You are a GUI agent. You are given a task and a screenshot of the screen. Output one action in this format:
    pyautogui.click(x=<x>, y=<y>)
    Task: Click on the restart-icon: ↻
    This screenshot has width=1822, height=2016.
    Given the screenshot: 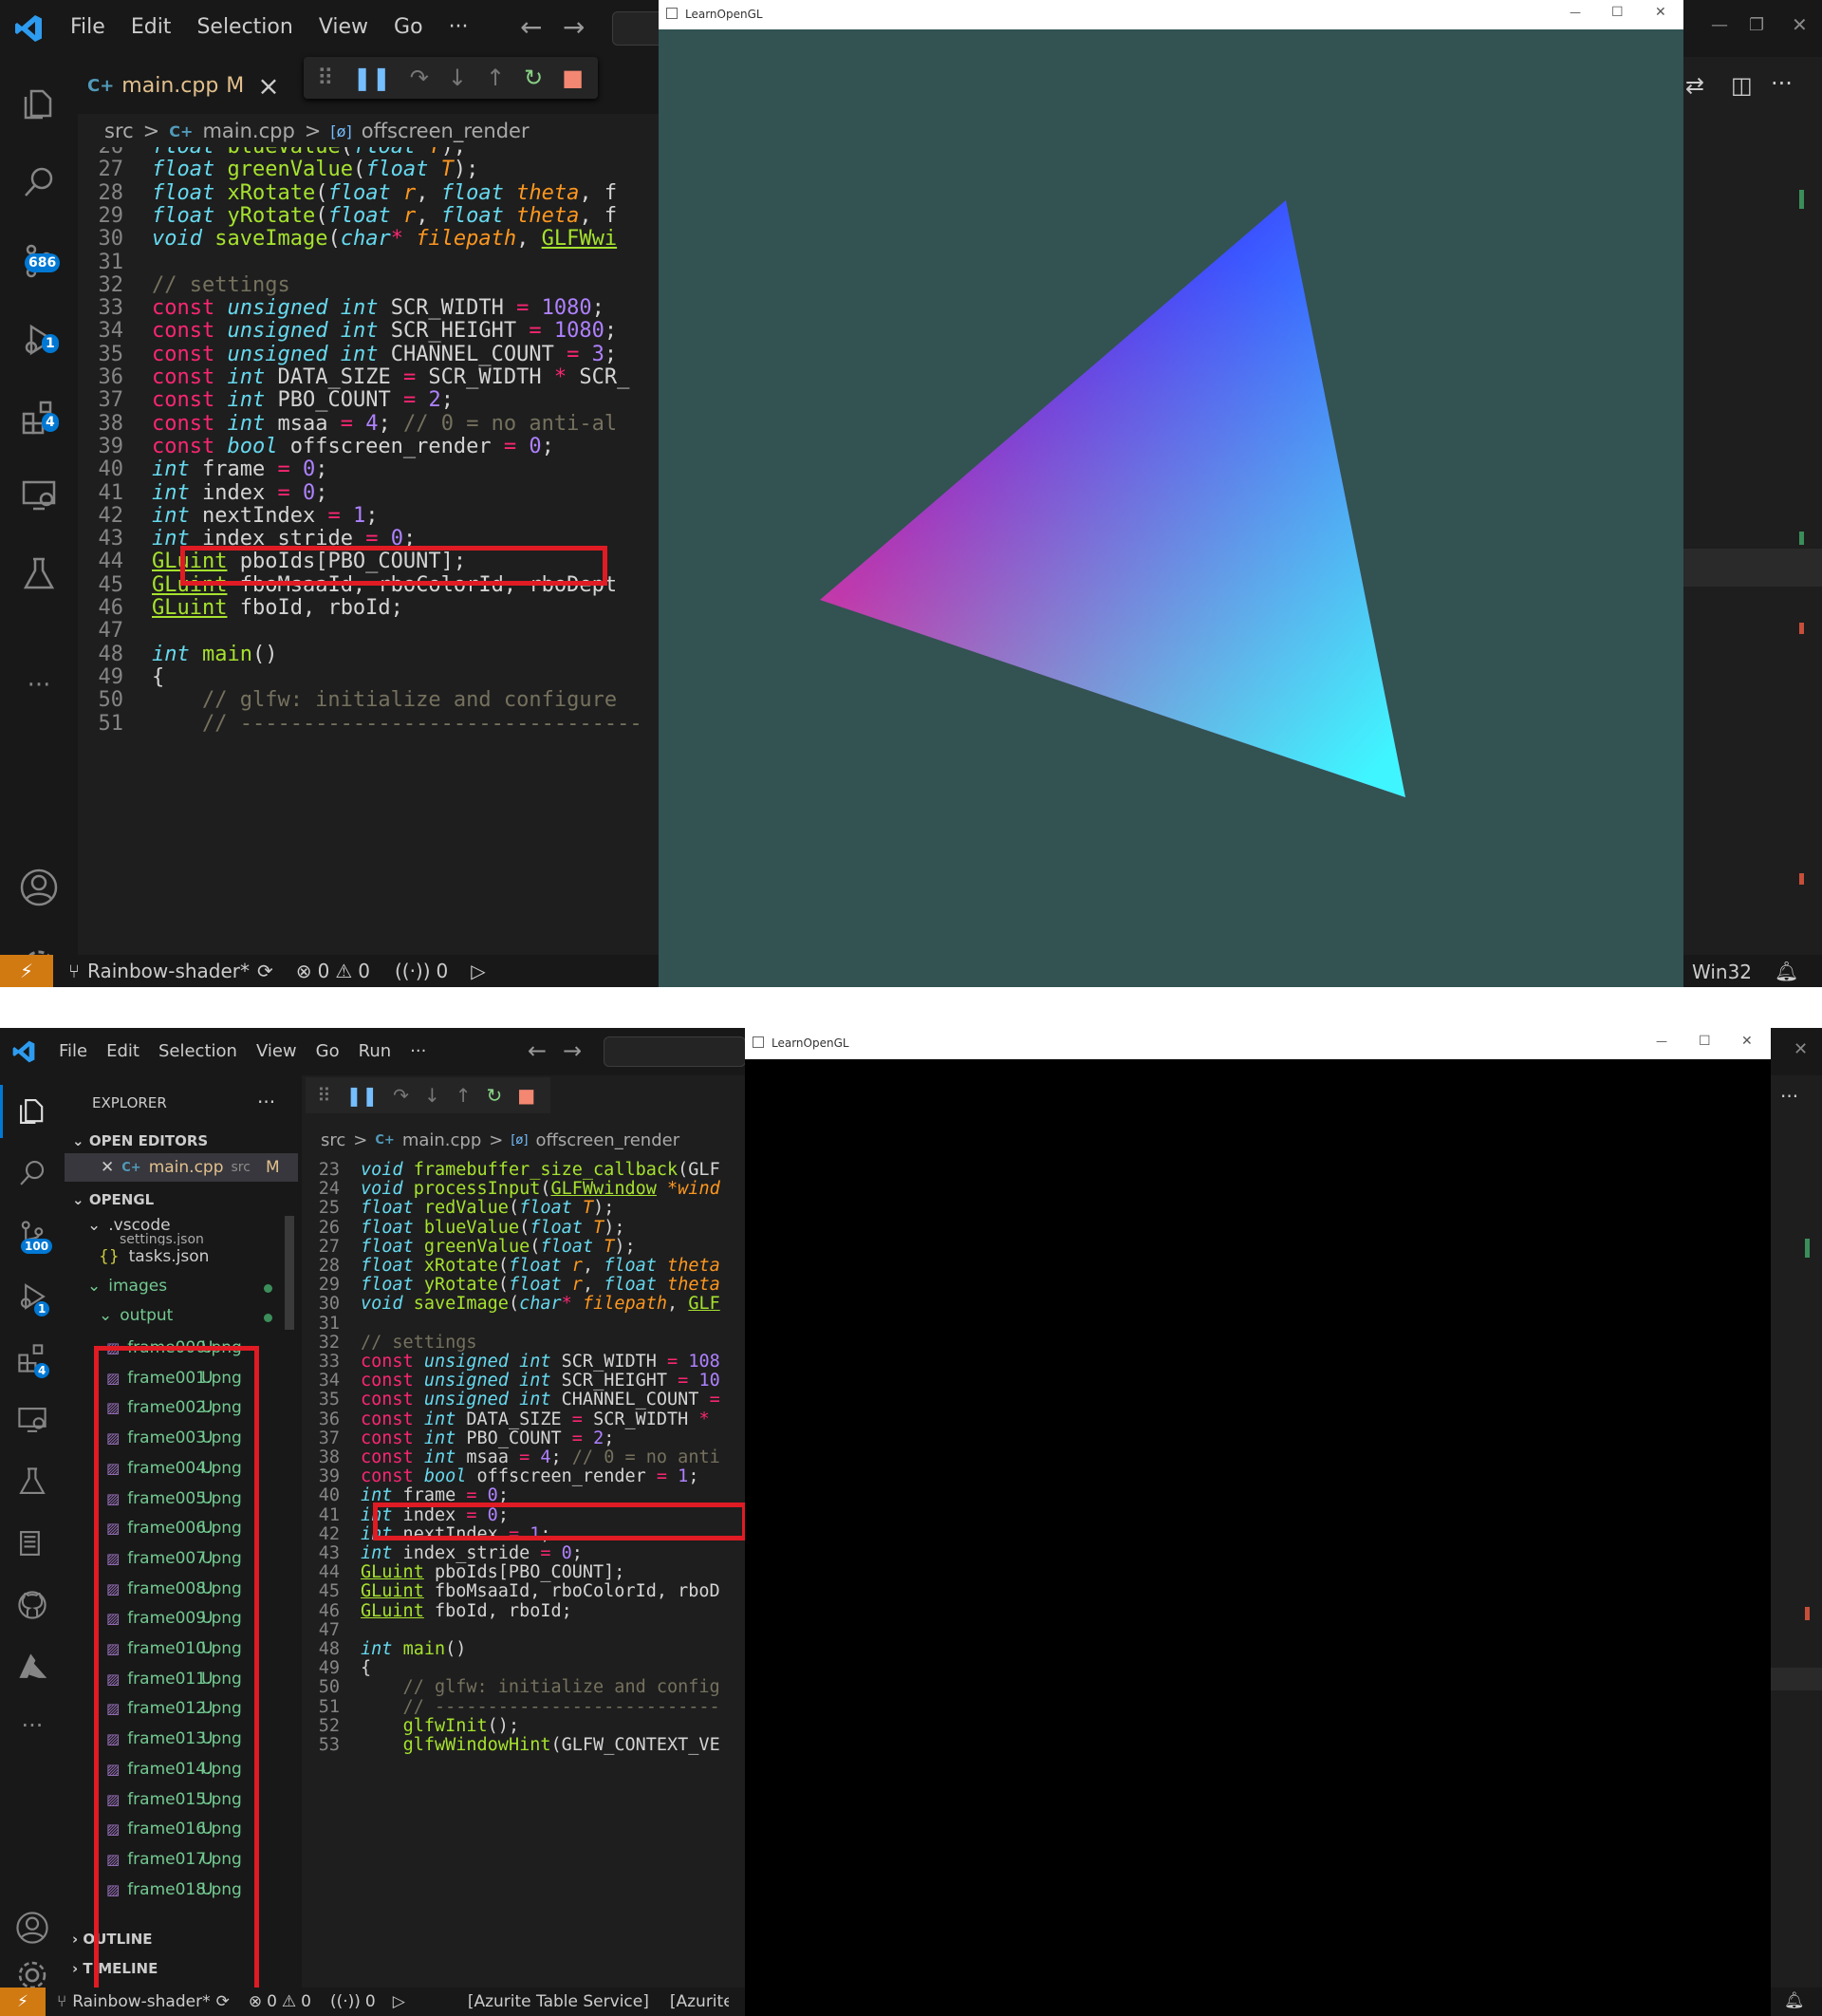 What is the action you would take?
    pyautogui.click(x=533, y=78)
    